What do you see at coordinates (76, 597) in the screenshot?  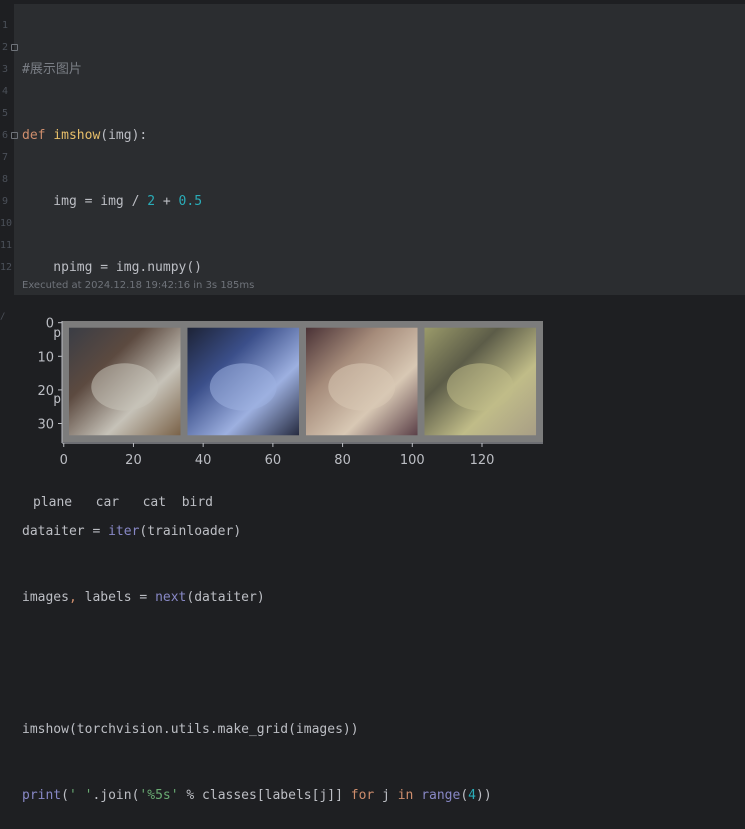 I see `comma: ,` at bounding box center [76, 597].